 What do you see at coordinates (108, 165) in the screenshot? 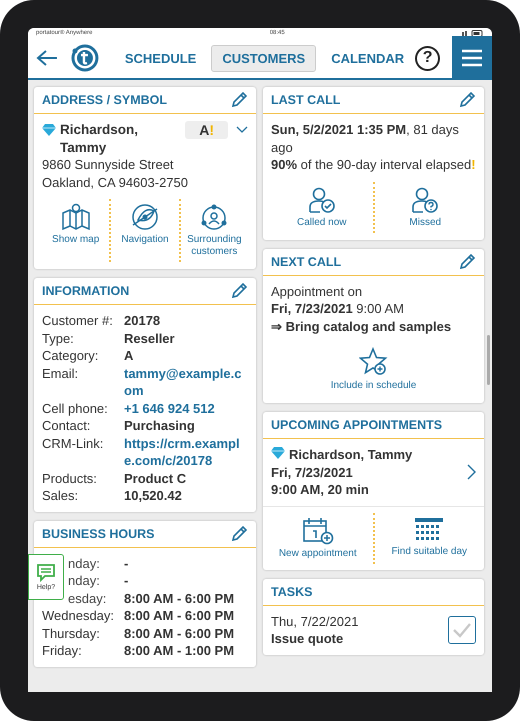
I see `street-text: 9860 Sunnyside Street` at bounding box center [108, 165].